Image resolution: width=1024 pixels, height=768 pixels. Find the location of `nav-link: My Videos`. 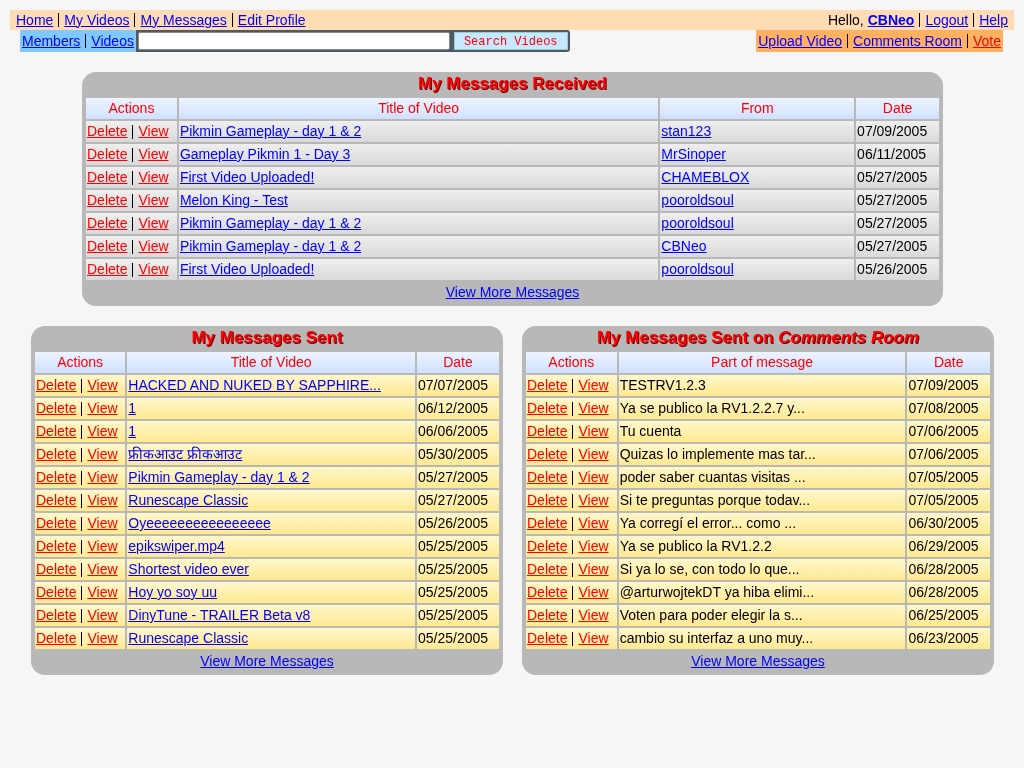

nav-link: My Videos is located at coordinates (97, 20).